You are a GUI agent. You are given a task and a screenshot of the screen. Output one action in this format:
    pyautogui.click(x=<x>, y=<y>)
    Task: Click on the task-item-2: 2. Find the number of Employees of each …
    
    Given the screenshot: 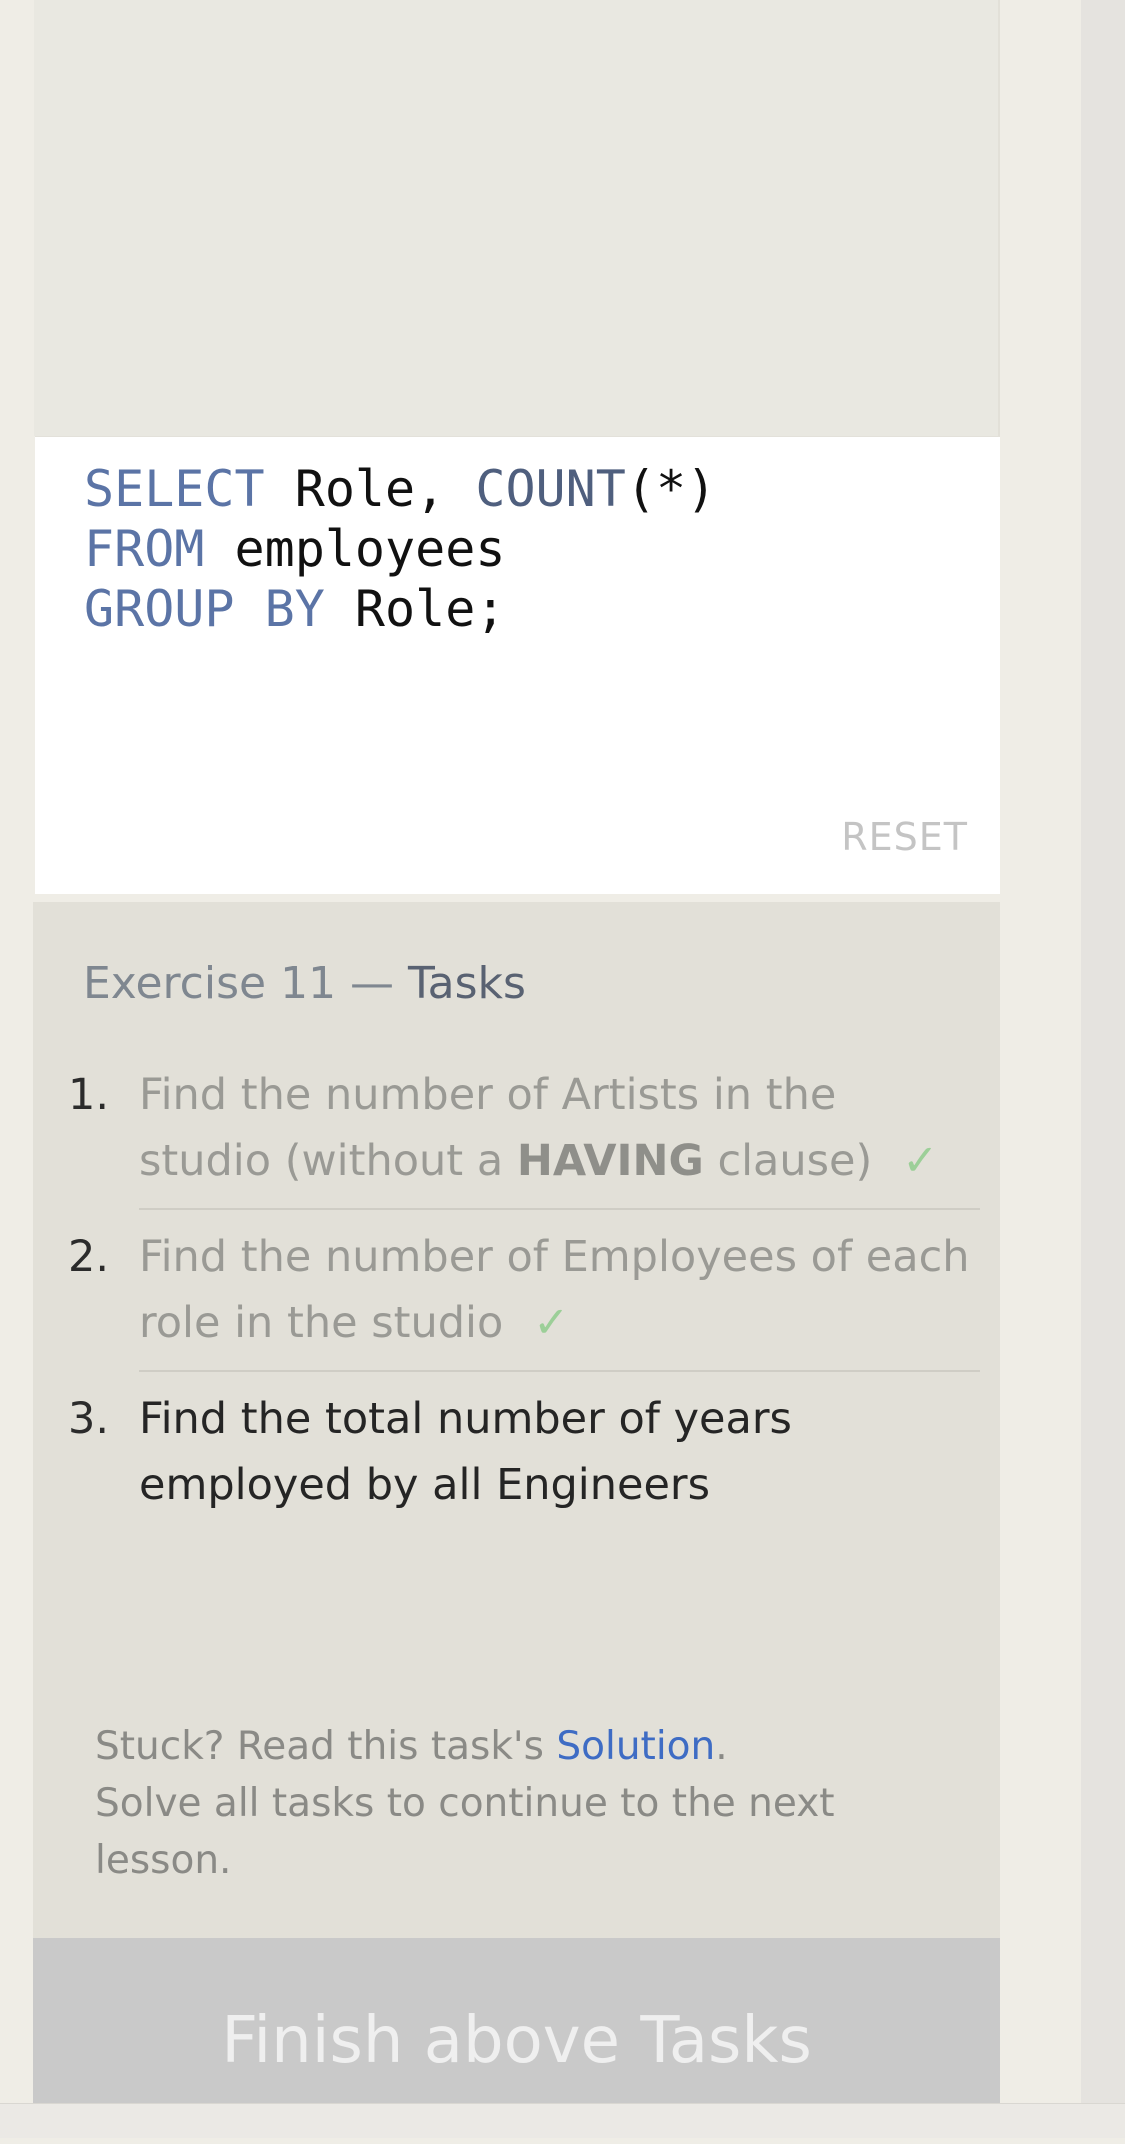 What is the action you would take?
    pyautogui.click(x=516, y=1290)
    